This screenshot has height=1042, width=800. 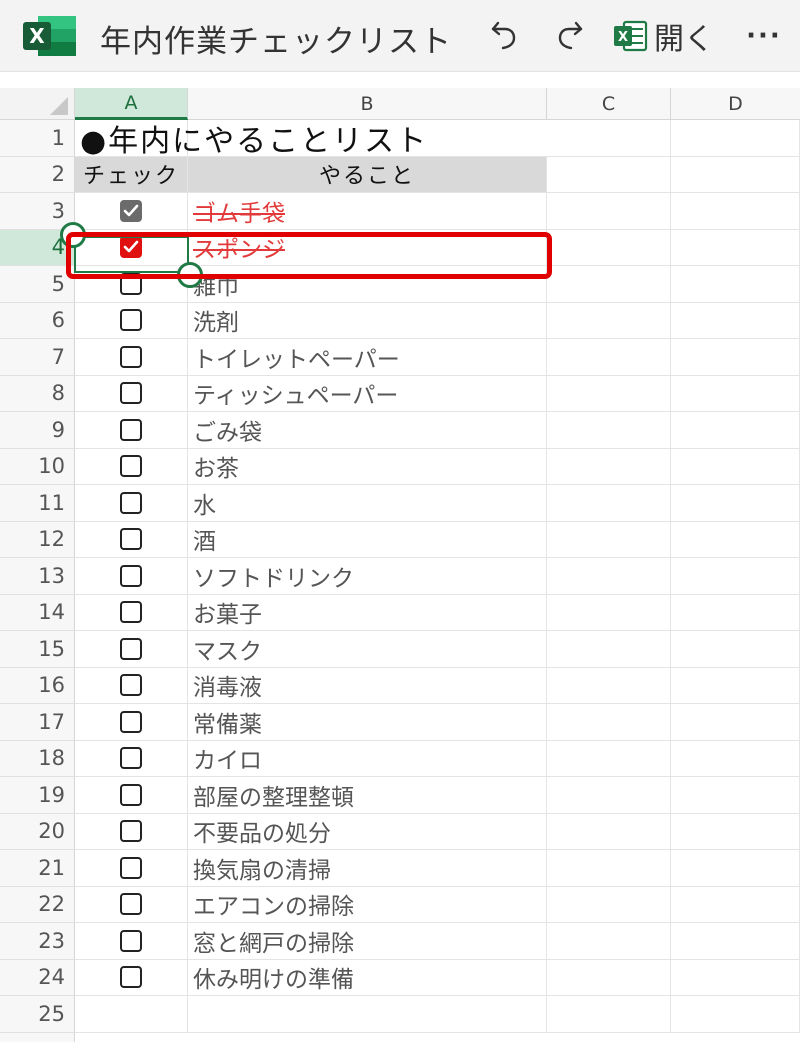 I want to click on task-cell: 水, so click(x=367, y=503).